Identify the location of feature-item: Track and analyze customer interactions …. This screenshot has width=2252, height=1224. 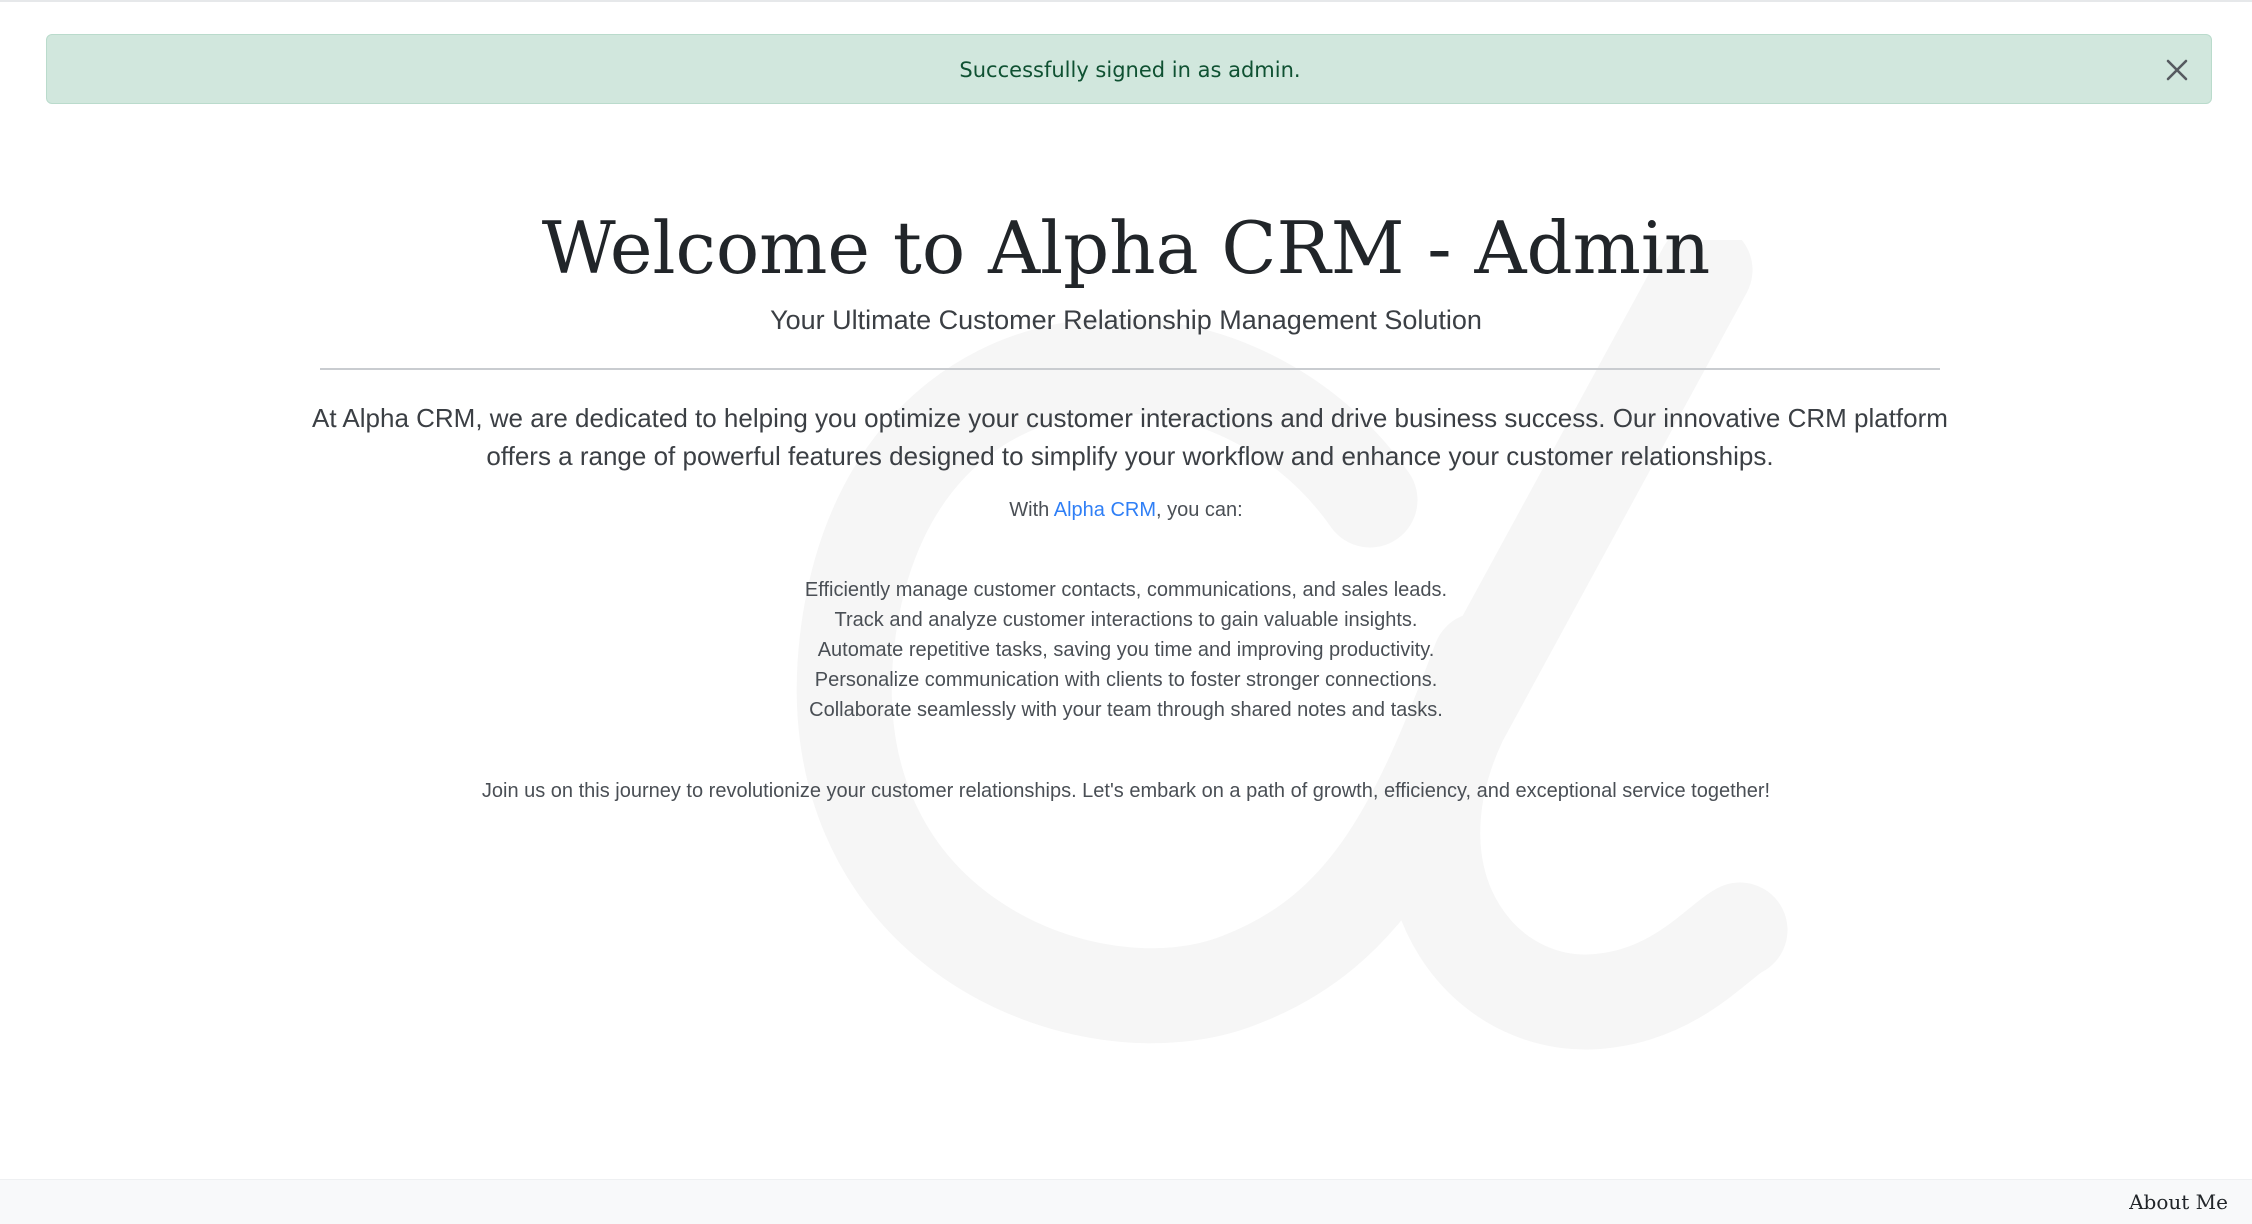
(1126, 620).